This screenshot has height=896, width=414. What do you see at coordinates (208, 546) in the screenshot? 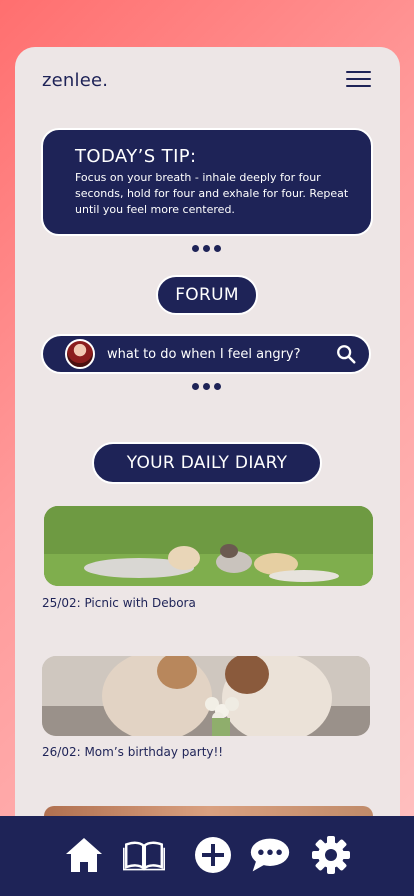
I see `diary-entry-image-picnic` at bounding box center [208, 546].